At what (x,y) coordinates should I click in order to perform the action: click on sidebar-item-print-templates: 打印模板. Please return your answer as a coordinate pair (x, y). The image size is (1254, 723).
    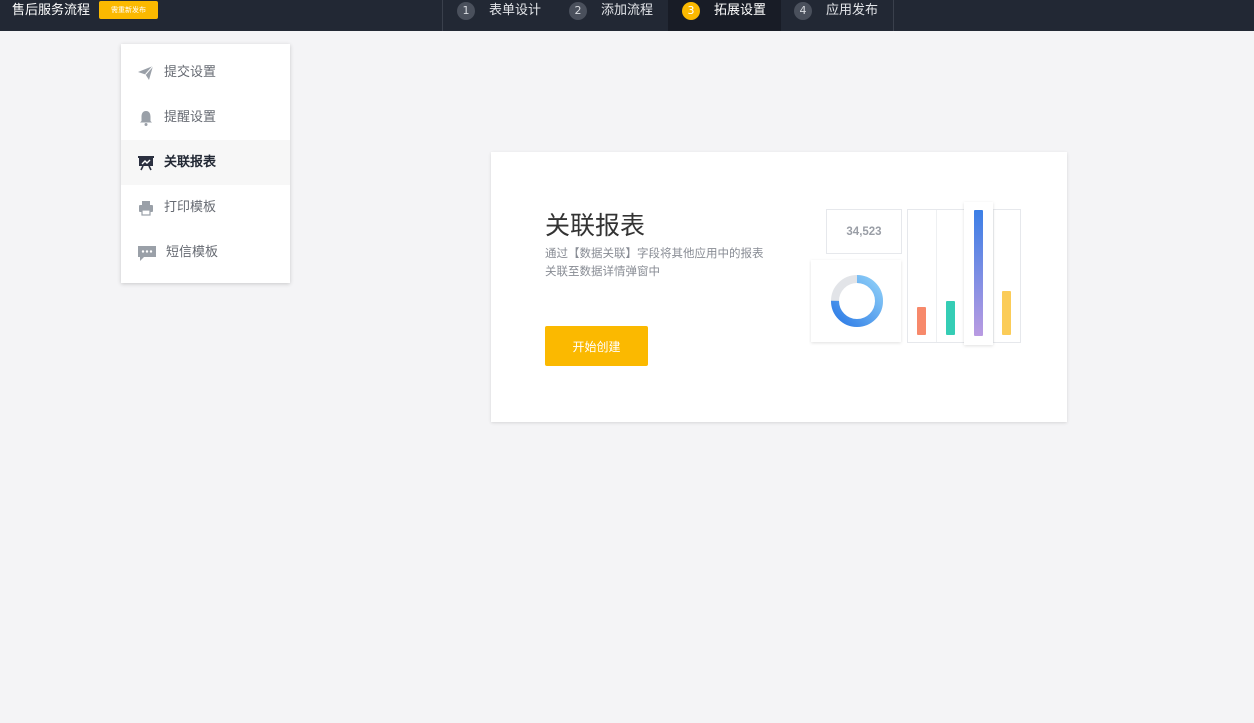
    Looking at the image, I should click on (205, 207).